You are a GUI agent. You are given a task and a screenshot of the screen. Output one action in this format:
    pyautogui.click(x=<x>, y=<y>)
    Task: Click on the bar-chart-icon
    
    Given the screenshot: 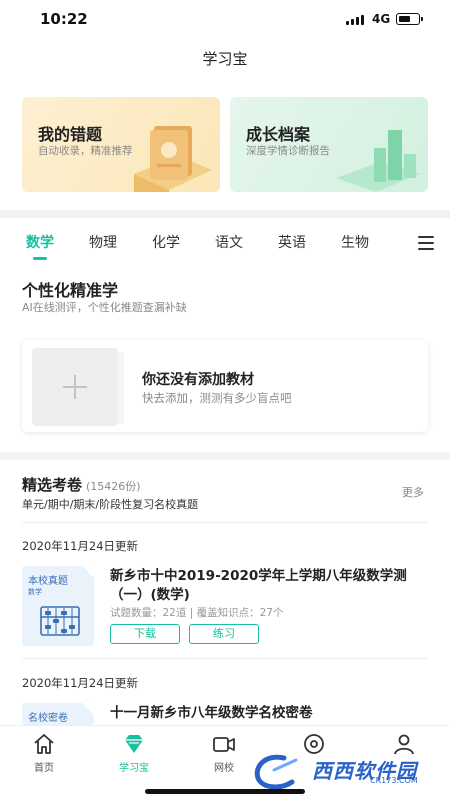 What is the action you would take?
    pyautogui.click(x=378, y=161)
    